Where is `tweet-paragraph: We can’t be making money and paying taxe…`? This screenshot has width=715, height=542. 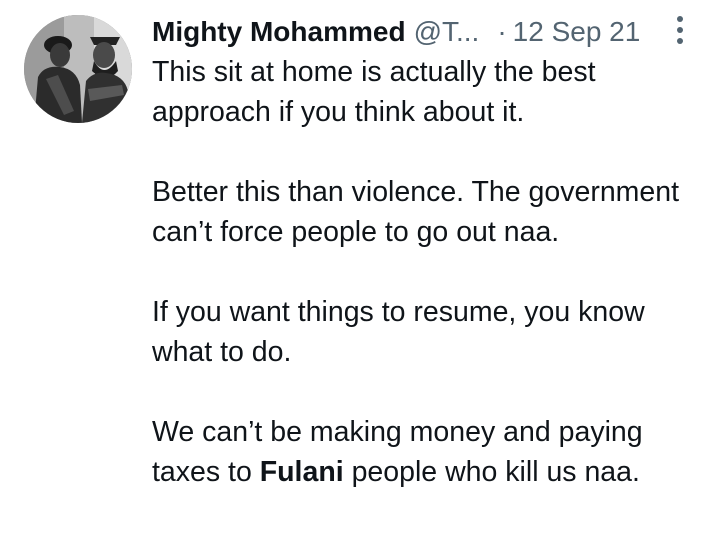 tweet-paragraph: We can’t be making money and paying taxe… is located at coordinates (429, 452).